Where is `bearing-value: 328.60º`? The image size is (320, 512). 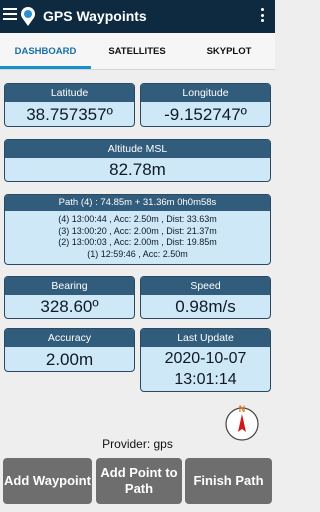 bearing-value: 328.60º is located at coordinates (69, 306).